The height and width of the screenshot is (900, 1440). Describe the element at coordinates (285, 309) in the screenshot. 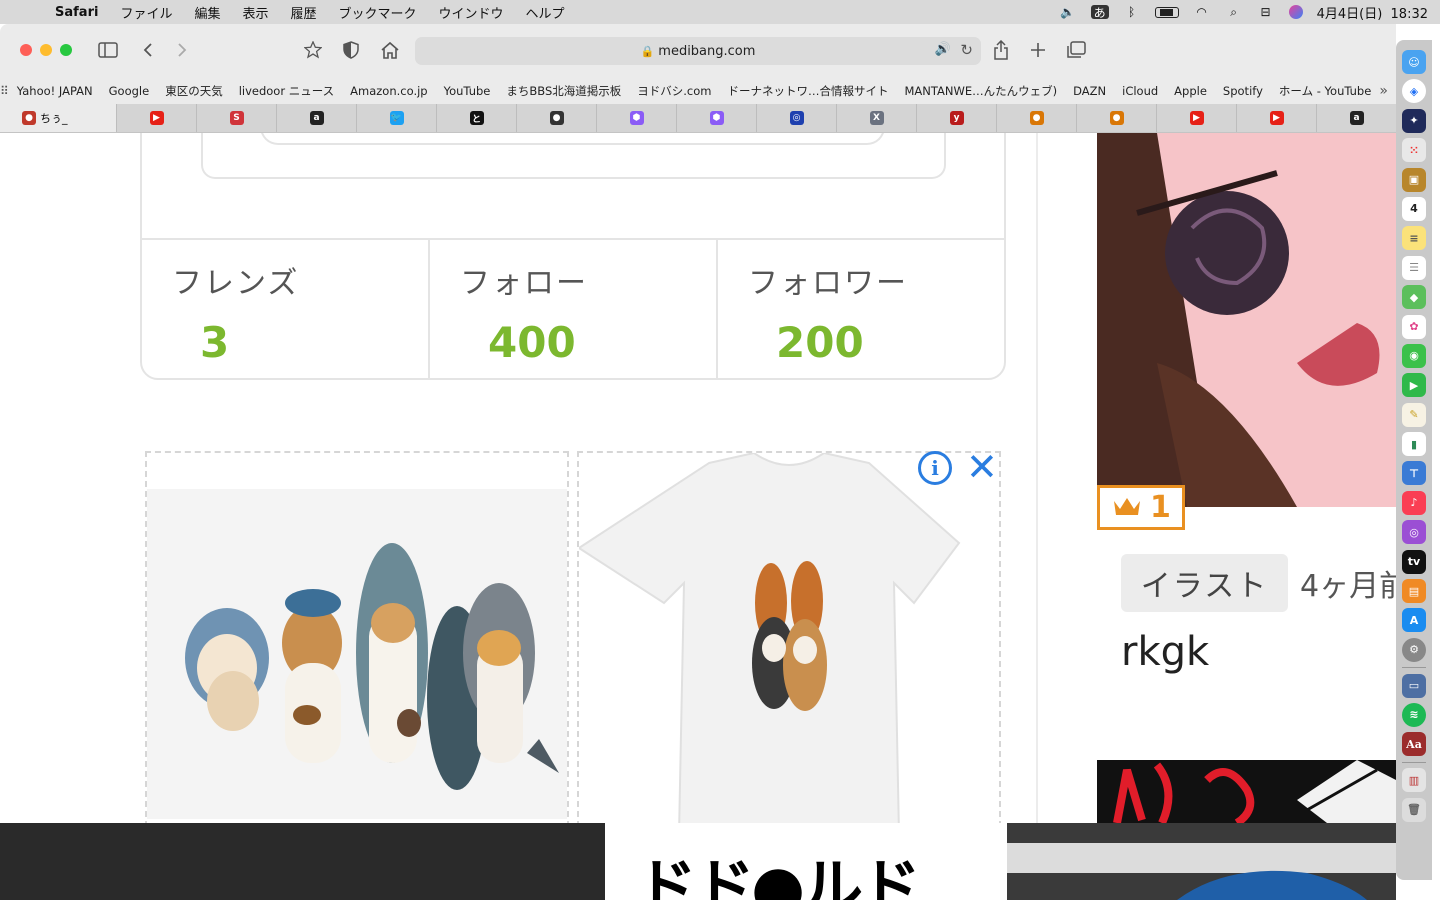

I see `stat-friends: フレンズ 3` at that location.